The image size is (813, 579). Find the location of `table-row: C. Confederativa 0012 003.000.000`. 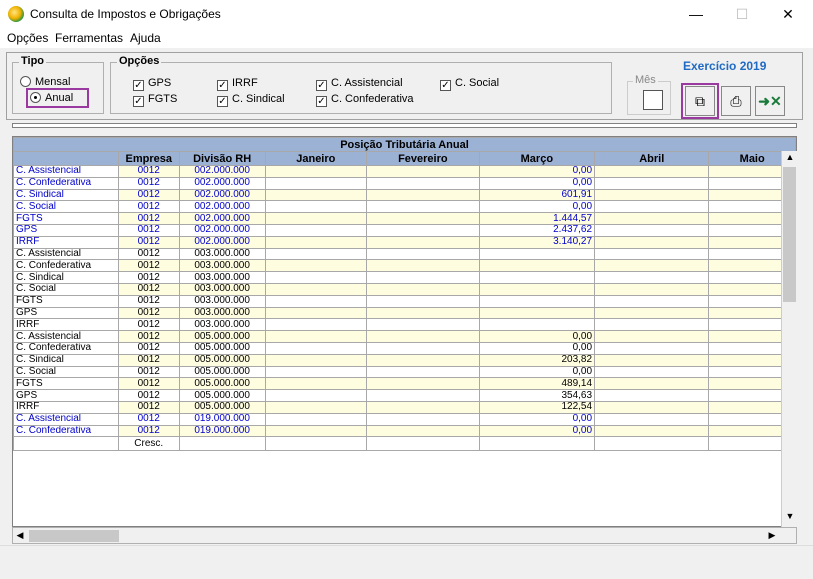

table-row: C. Confederativa 0012 003.000.000 is located at coordinates (404, 266).